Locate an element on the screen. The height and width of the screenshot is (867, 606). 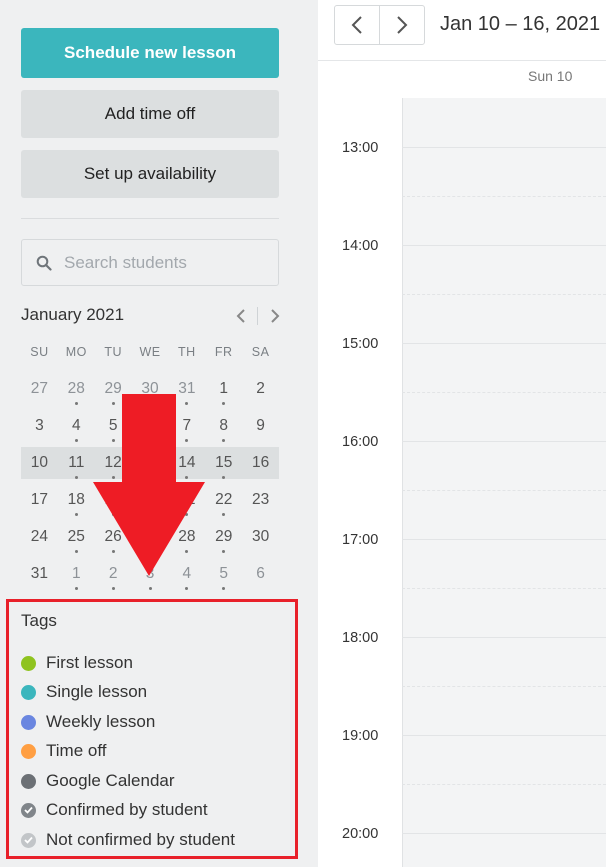
hour-label: 13:00 is located at coordinates (360, 148).